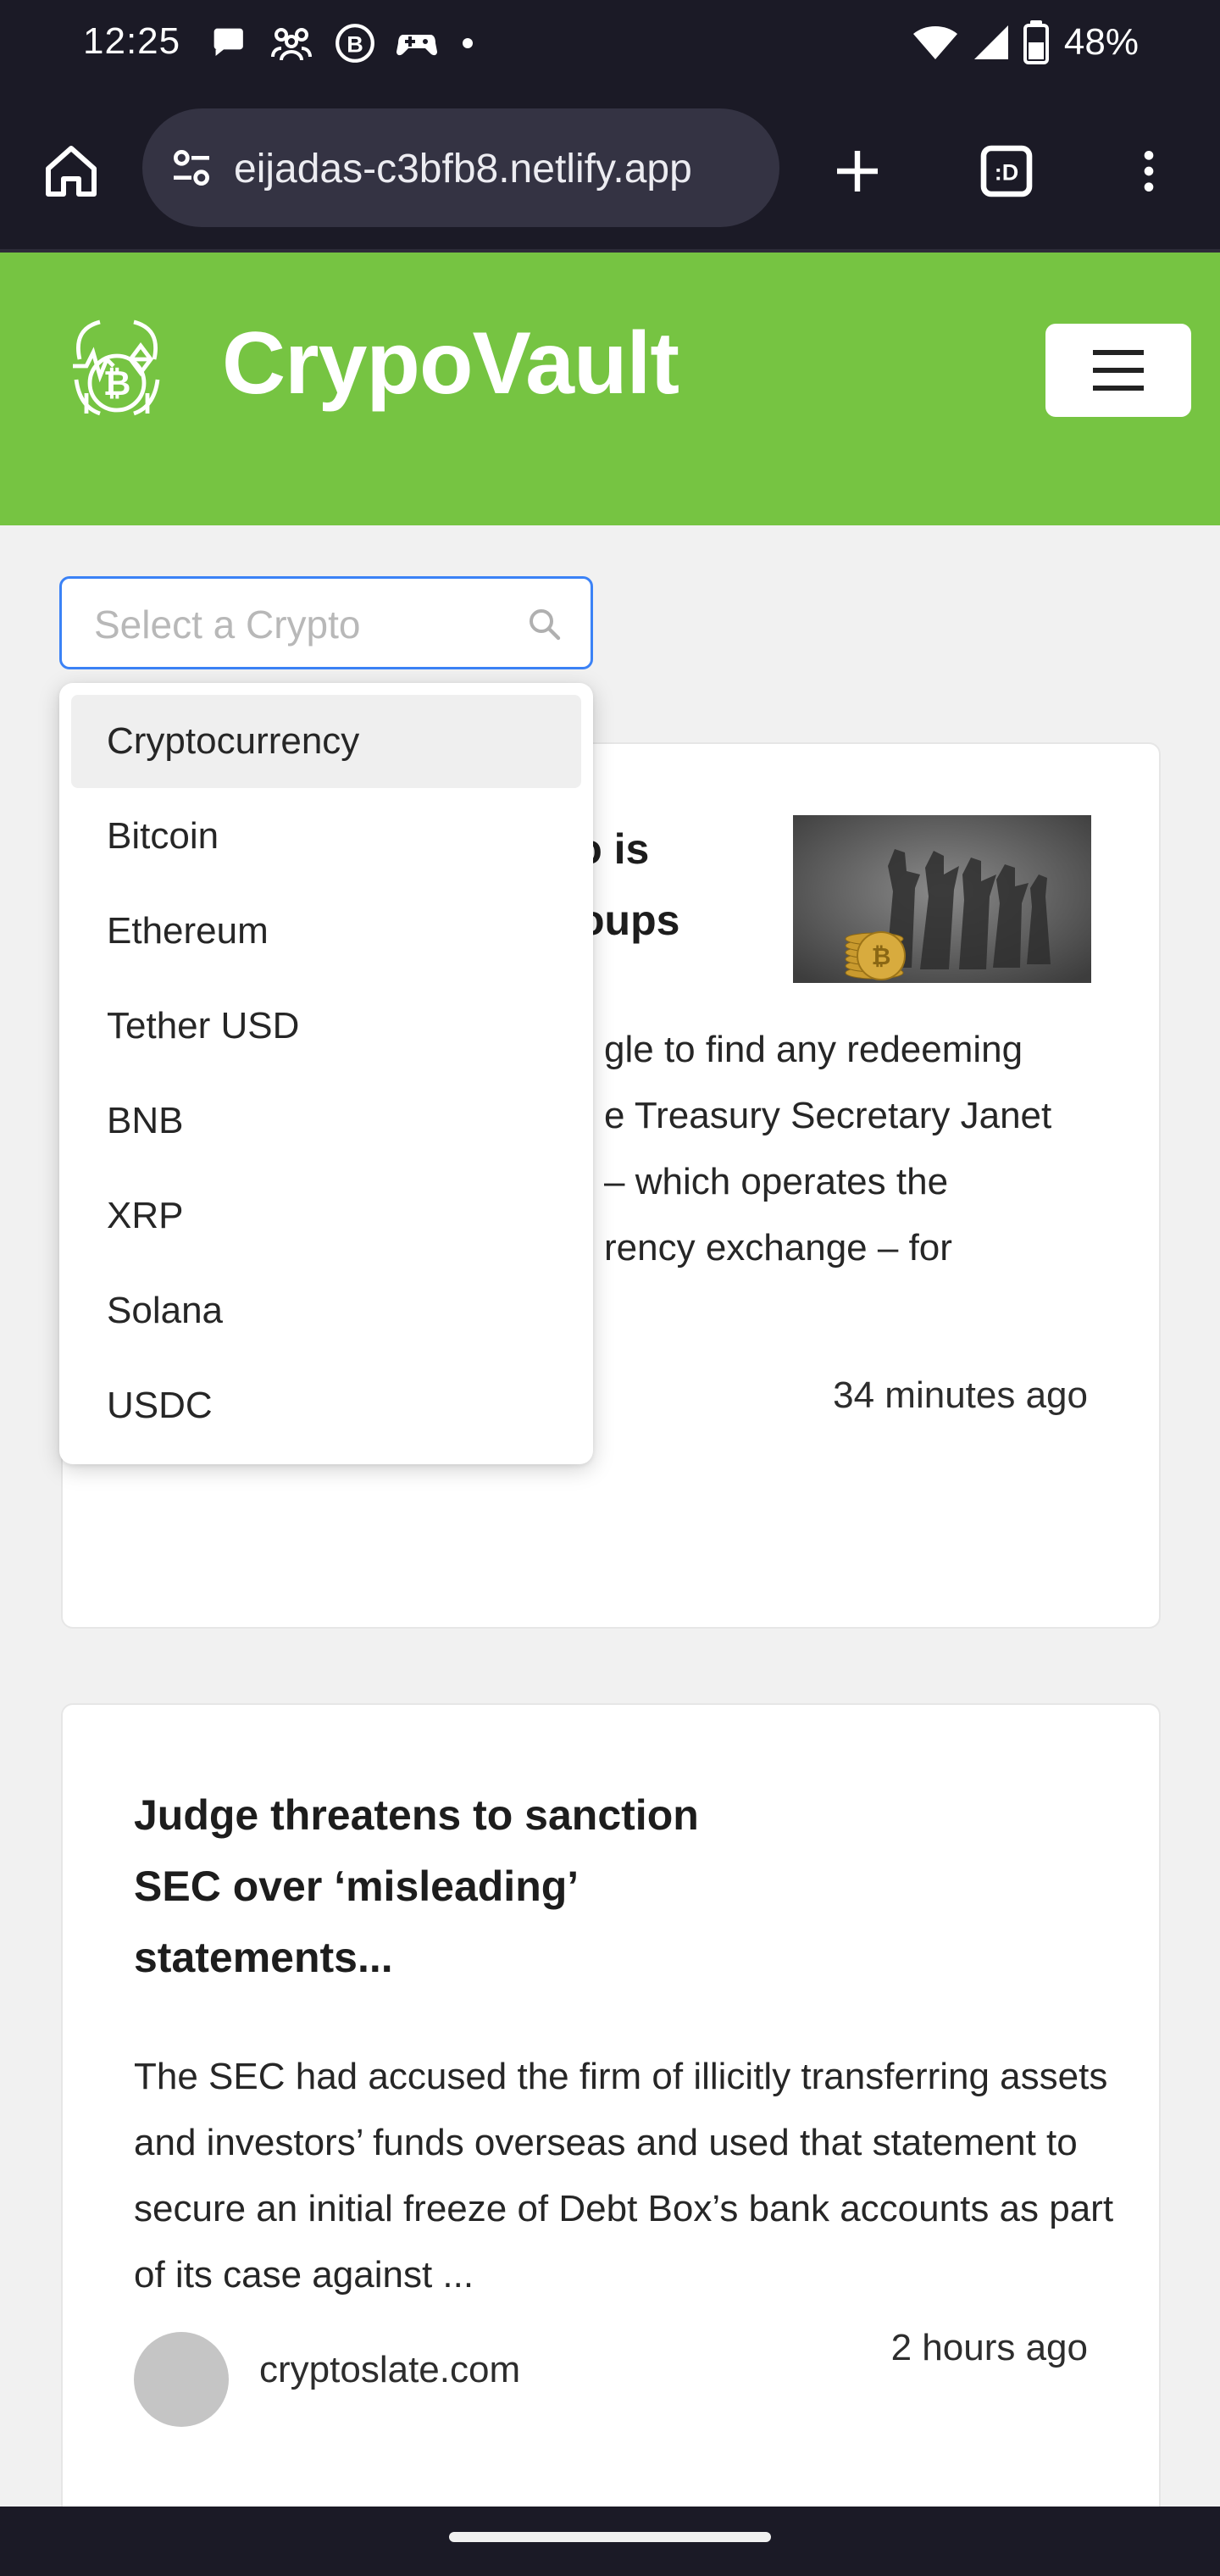 This screenshot has width=1220, height=2576. I want to click on gesture-nav-area, so click(610, 2541).